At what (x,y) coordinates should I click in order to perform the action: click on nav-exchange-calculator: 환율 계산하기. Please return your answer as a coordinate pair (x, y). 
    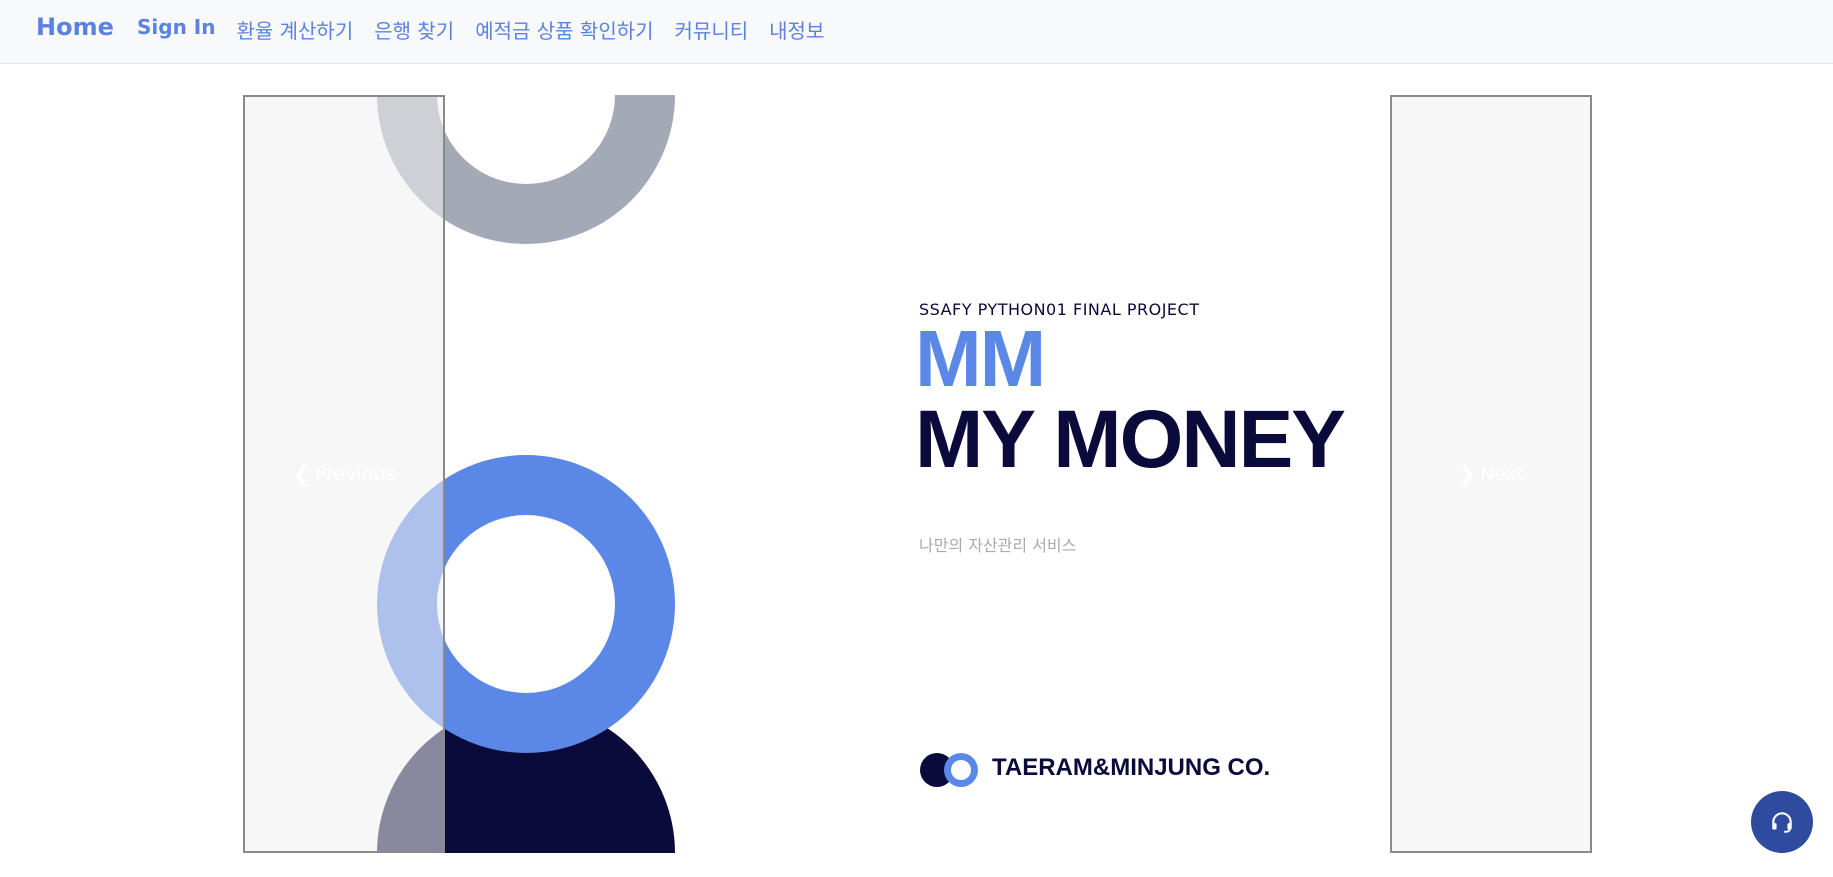
    Looking at the image, I should click on (294, 29).